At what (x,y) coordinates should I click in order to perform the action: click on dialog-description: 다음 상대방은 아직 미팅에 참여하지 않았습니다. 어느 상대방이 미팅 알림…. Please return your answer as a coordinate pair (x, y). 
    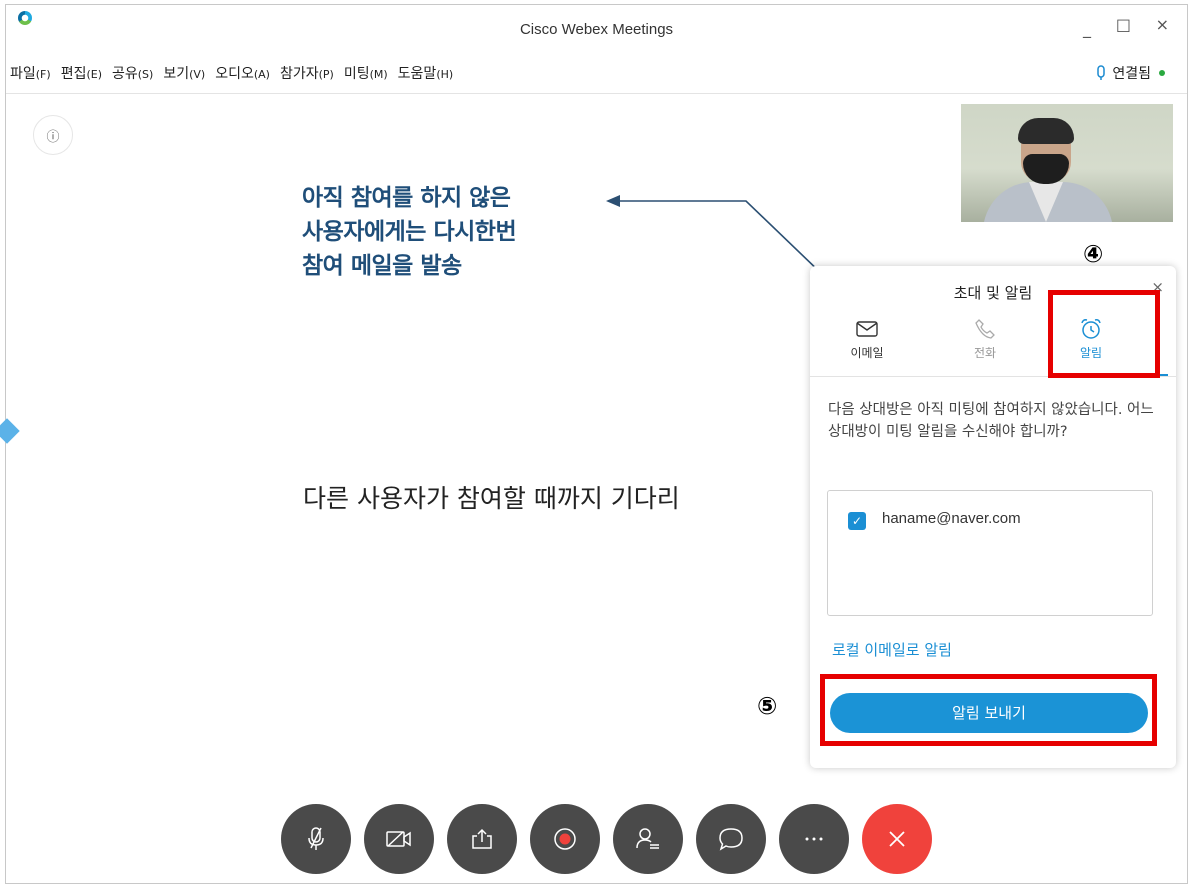
    Looking at the image, I should click on (991, 421).